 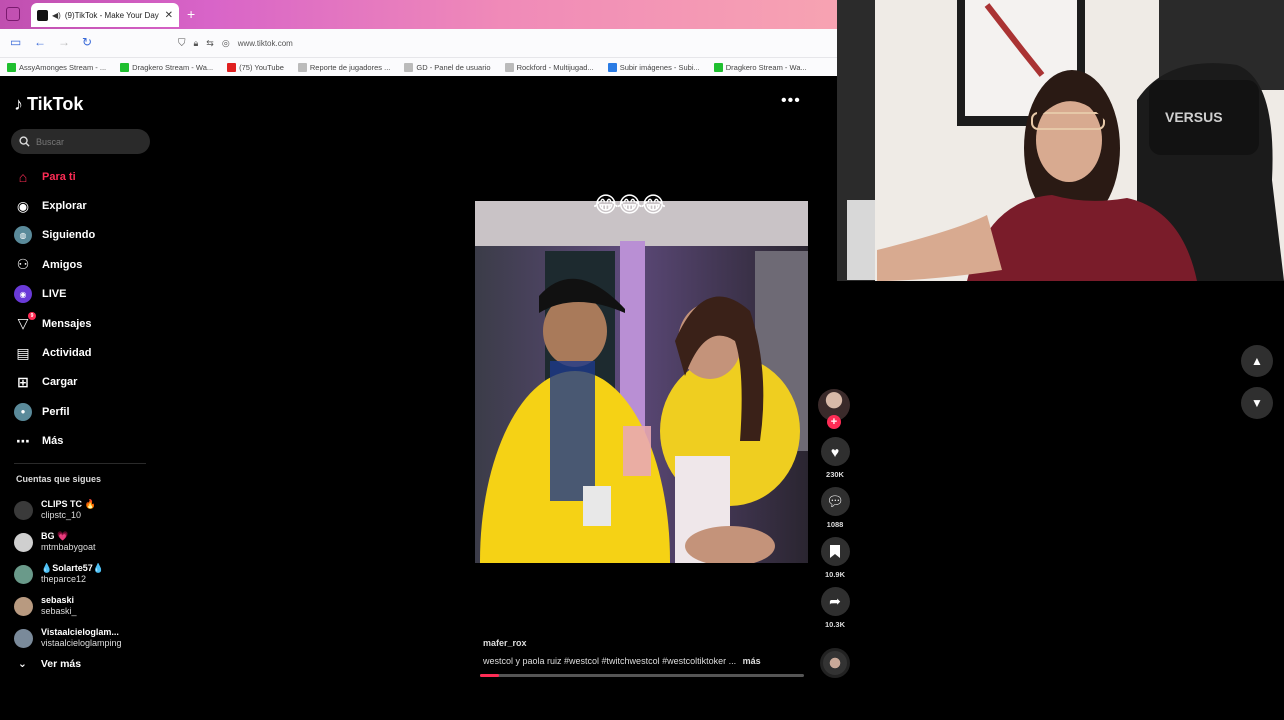 What do you see at coordinates (642, 675) in the screenshot?
I see `video-progress-bar` at bounding box center [642, 675].